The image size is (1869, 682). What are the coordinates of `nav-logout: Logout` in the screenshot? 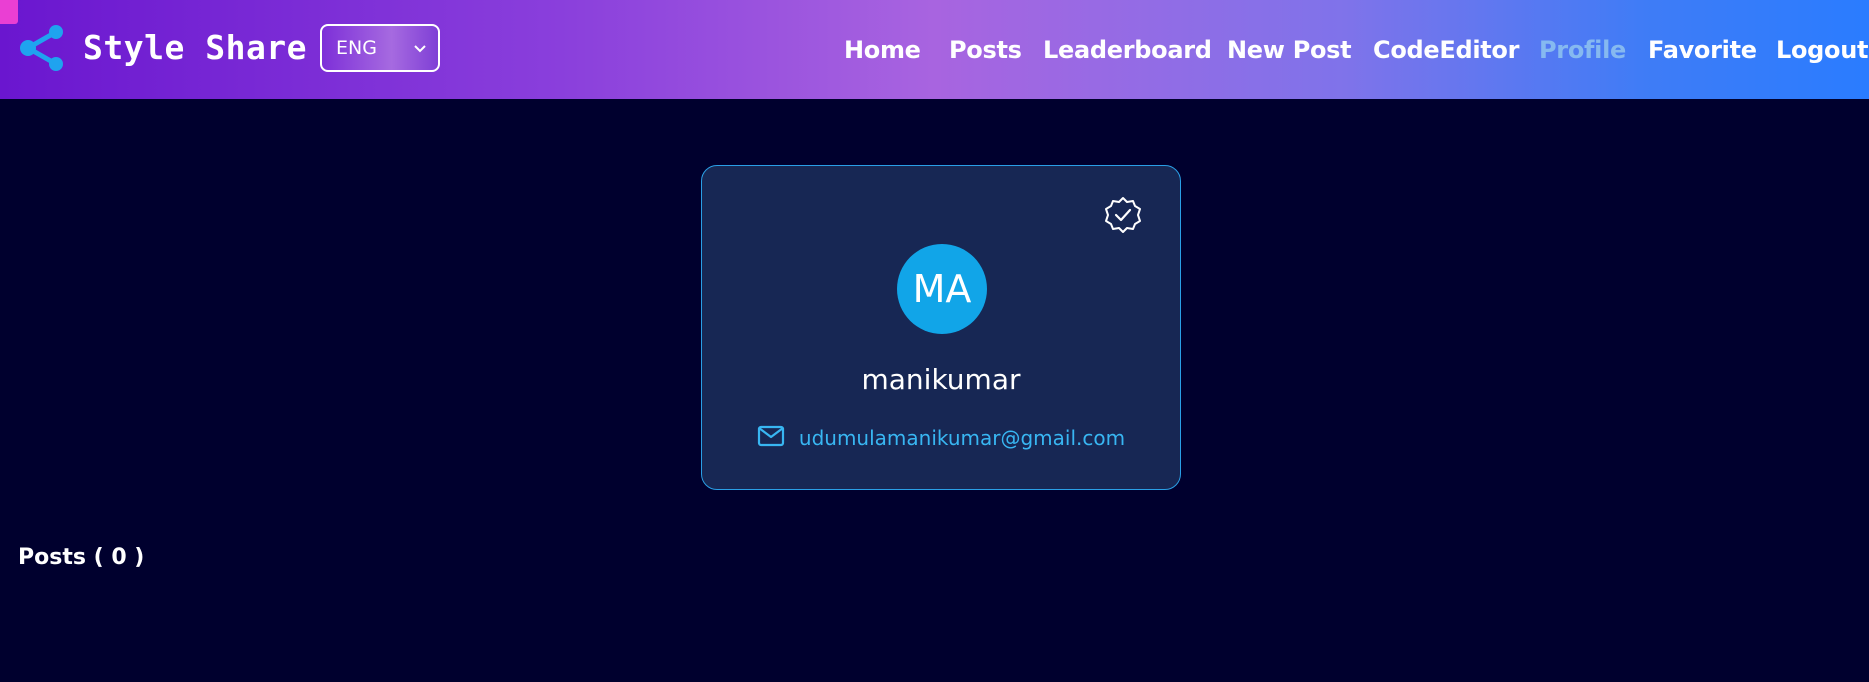 It's located at (1822, 50).